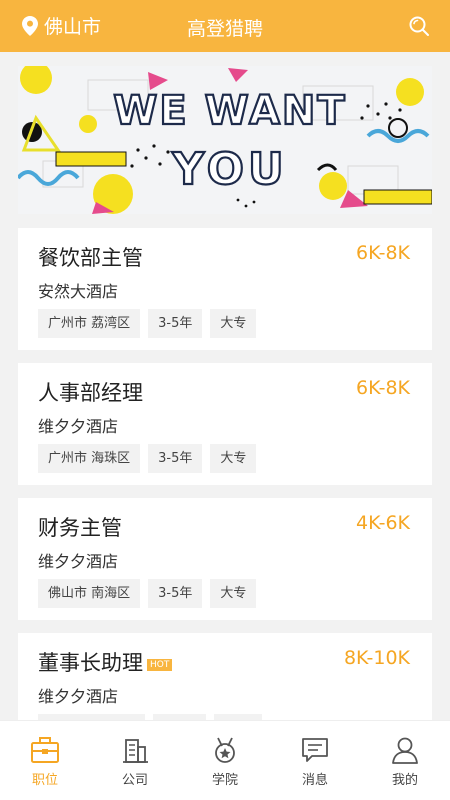 Image resolution: width=450 pixels, height=800 pixels. I want to click on user-icon, so click(405, 750).